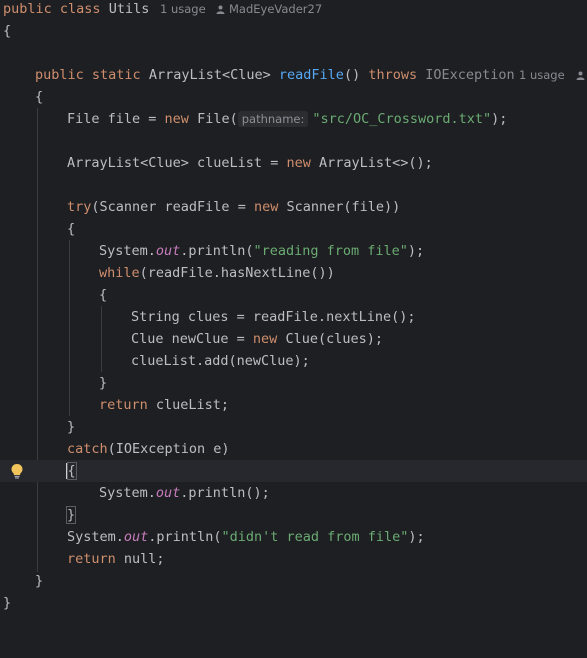  Describe the element at coordinates (237, 273) in the screenshot. I see `code-text: (readFile.hasNextLine())` at that location.